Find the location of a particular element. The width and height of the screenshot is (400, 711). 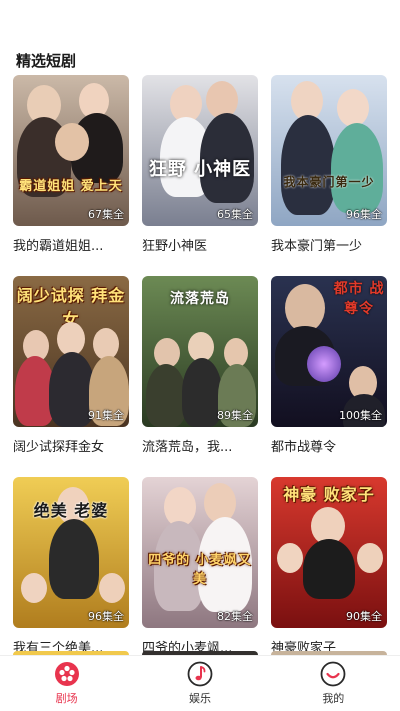

drama-card: 阔少试探 拜金女 91集全 阔少试探拜金女 is located at coordinates (71, 365).